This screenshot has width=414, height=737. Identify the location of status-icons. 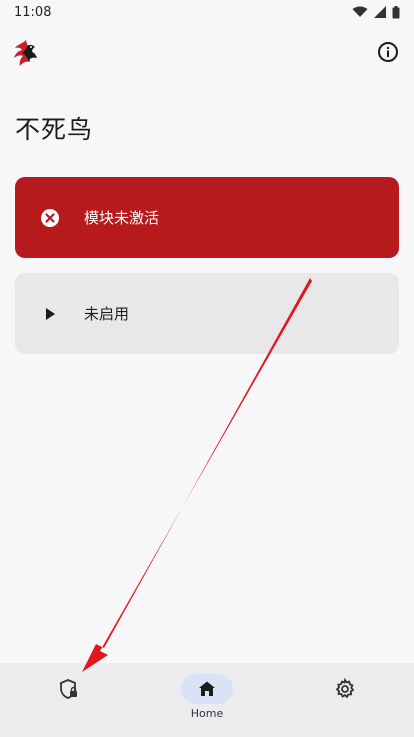
(376, 12).